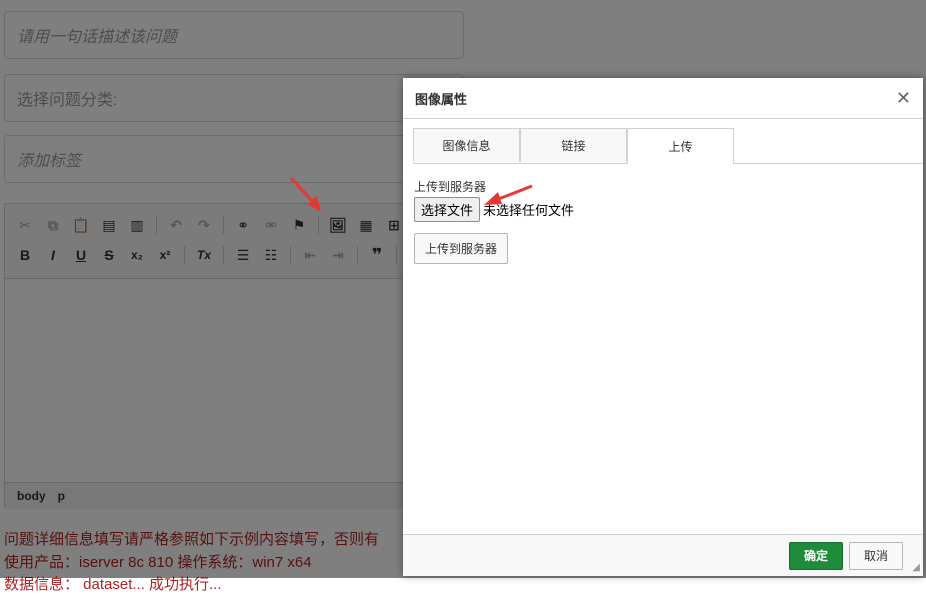 The height and width of the screenshot is (594, 926). What do you see at coordinates (447, 209) in the screenshot?
I see `choose-file-button: 选择文件` at bounding box center [447, 209].